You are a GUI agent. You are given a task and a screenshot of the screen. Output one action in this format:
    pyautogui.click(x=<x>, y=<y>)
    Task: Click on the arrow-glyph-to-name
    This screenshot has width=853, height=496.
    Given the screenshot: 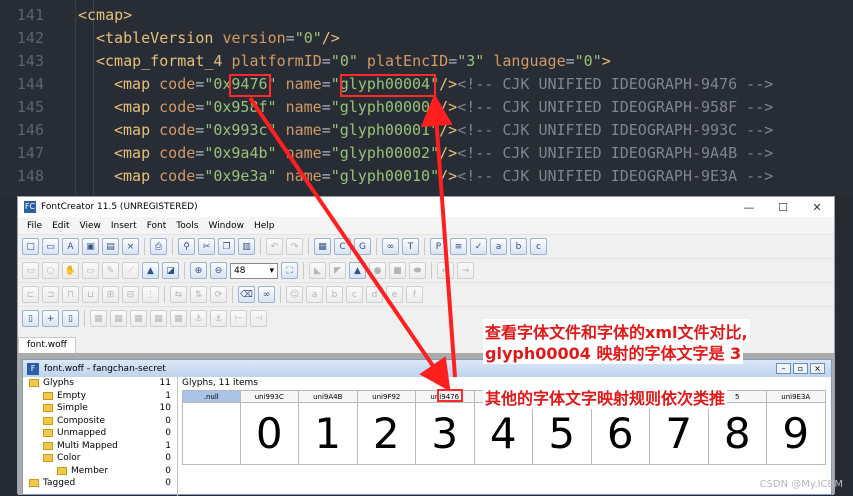 What is the action you would take?
    pyautogui.click(x=438, y=236)
    